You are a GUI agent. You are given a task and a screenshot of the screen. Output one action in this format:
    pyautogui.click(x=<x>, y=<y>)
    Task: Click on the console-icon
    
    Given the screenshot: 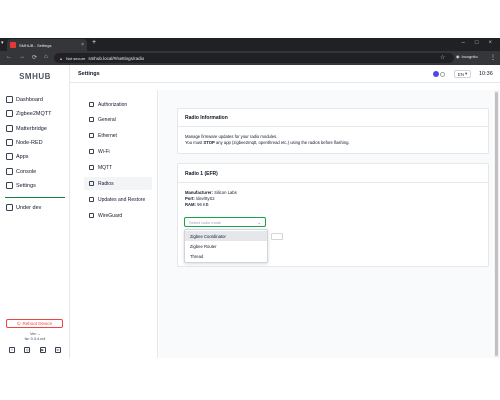 What is the action you would take?
    pyautogui.click(x=9, y=171)
    